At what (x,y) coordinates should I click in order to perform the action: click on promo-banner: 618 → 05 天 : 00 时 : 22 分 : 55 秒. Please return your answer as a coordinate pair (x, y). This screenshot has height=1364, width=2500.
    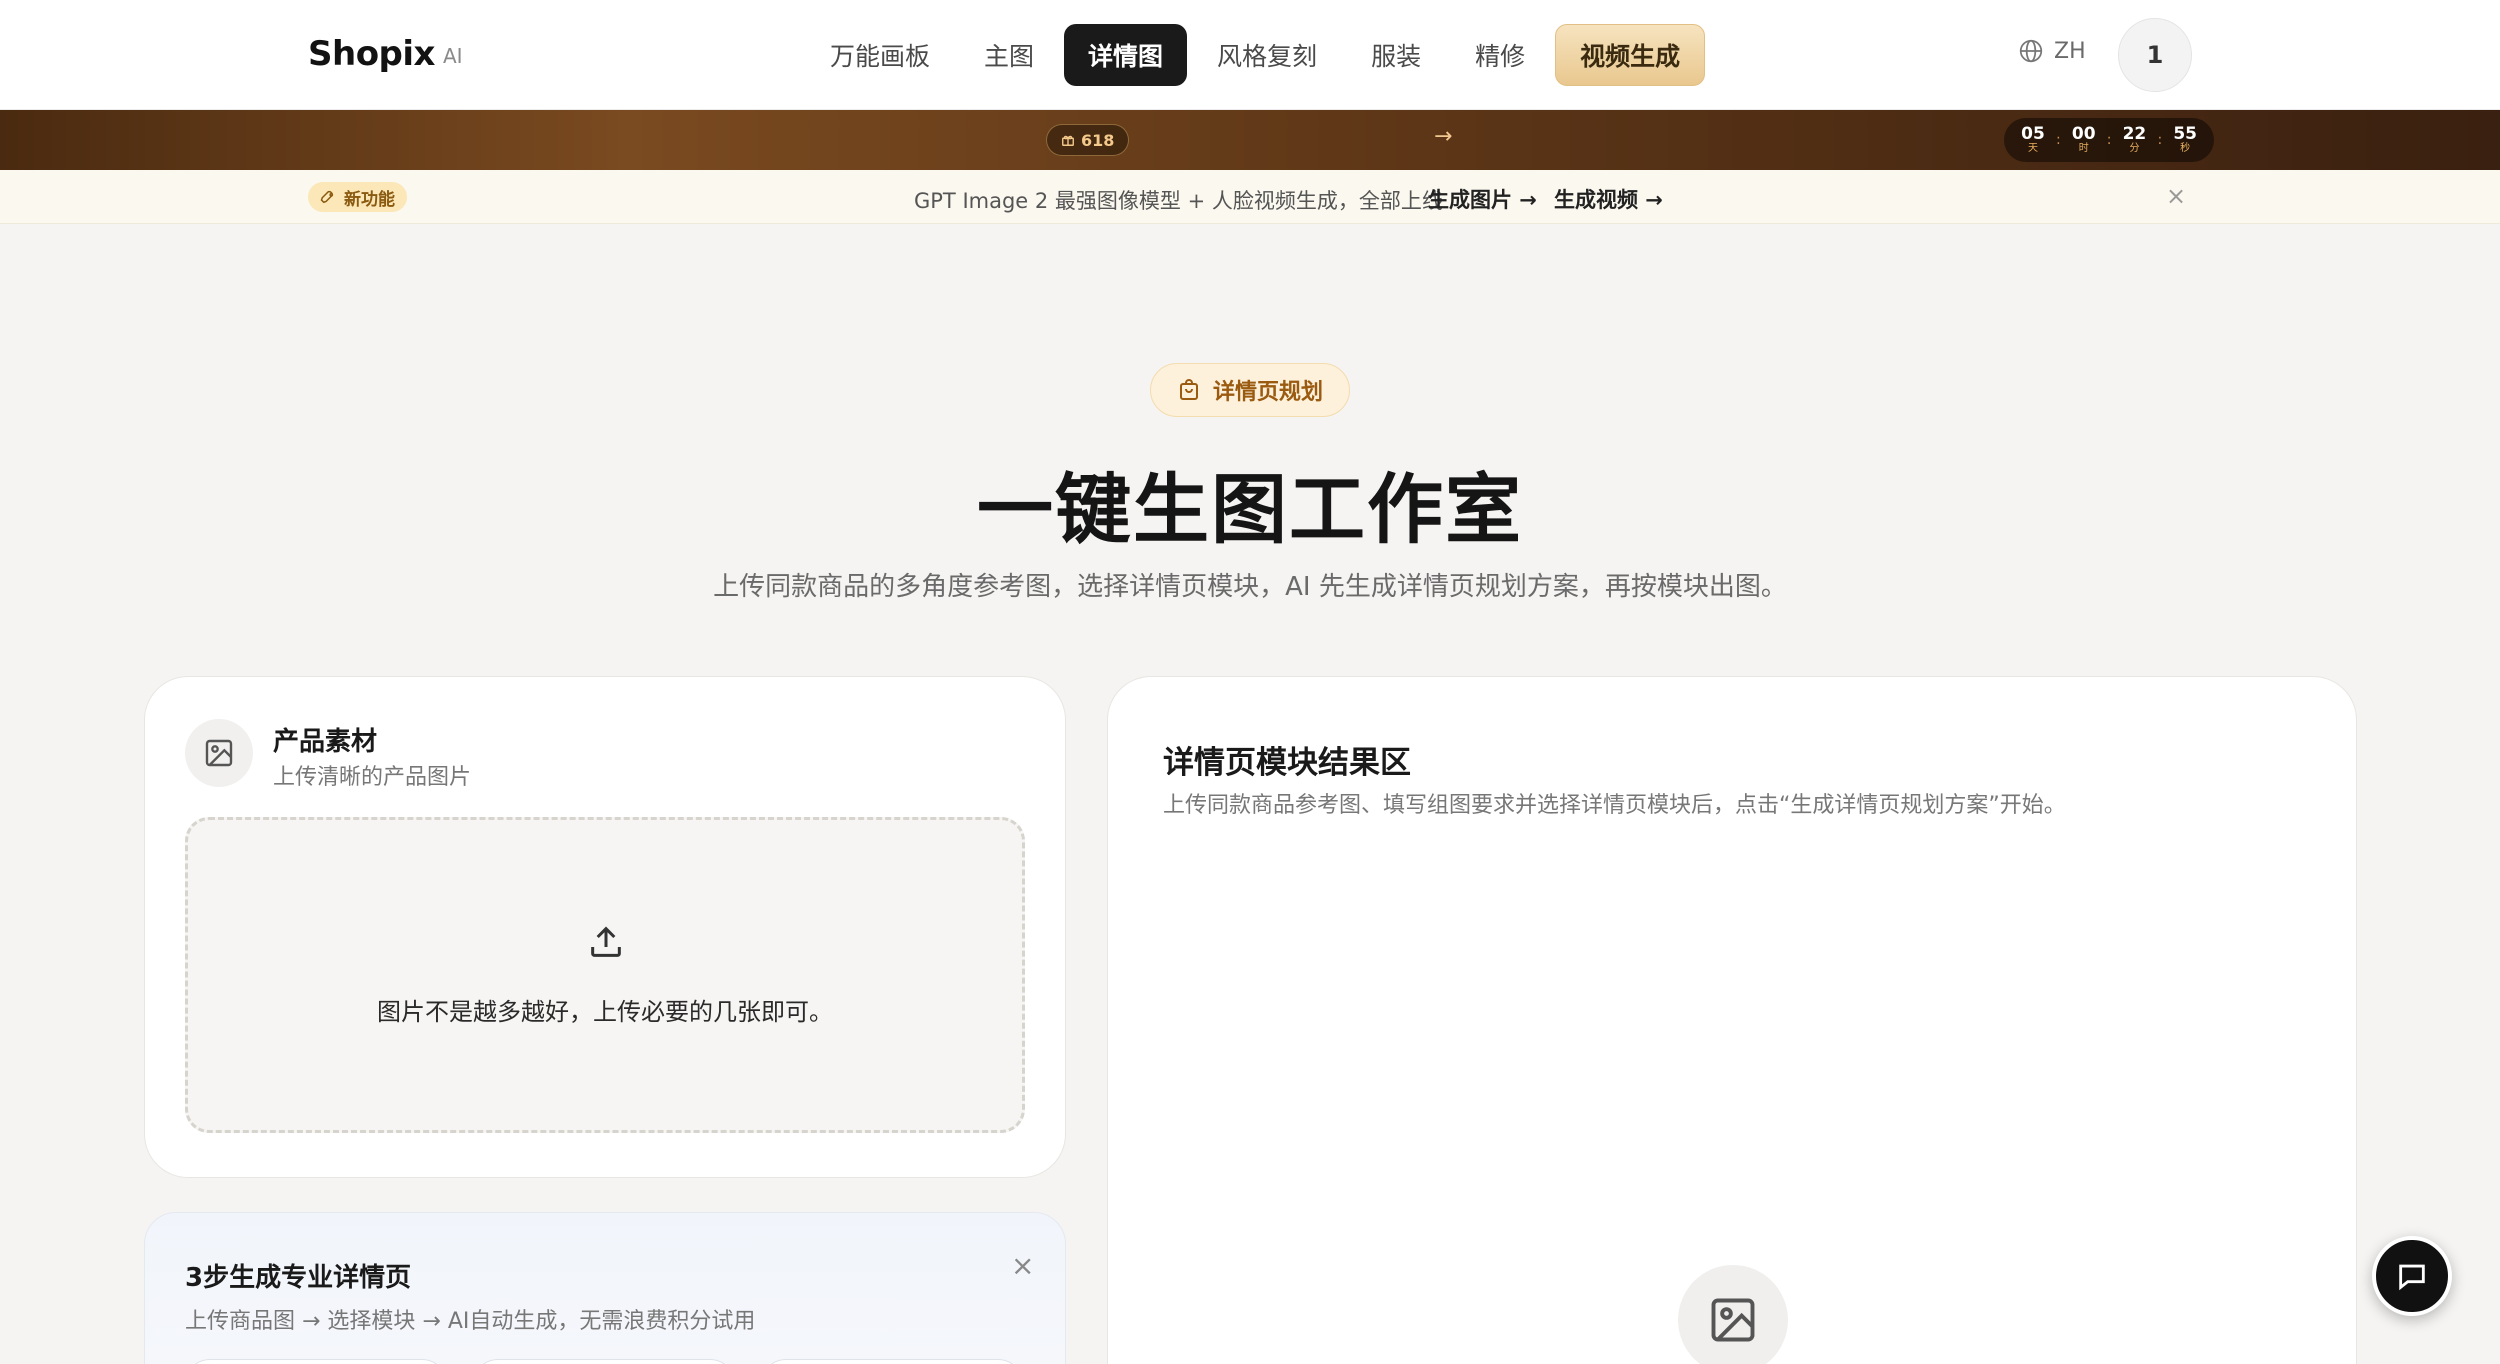
    Looking at the image, I should click on (1250, 140).